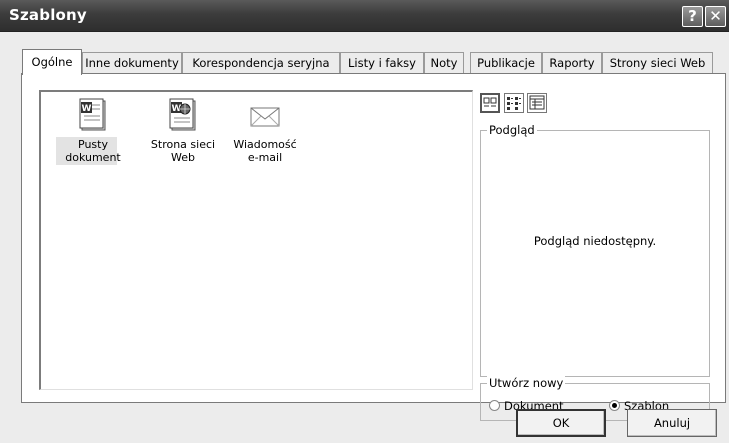 Image resolution: width=729 pixels, height=443 pixels. Describe the element at coordinates (692, 16) in the screenshot. I see `help-button: ?` at that location.